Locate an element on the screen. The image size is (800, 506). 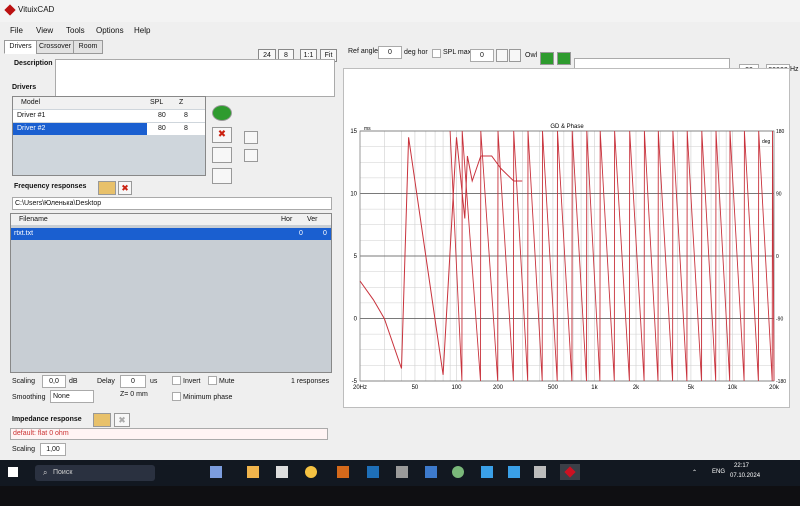
task-view-icon is located at coordinates (216, 472).